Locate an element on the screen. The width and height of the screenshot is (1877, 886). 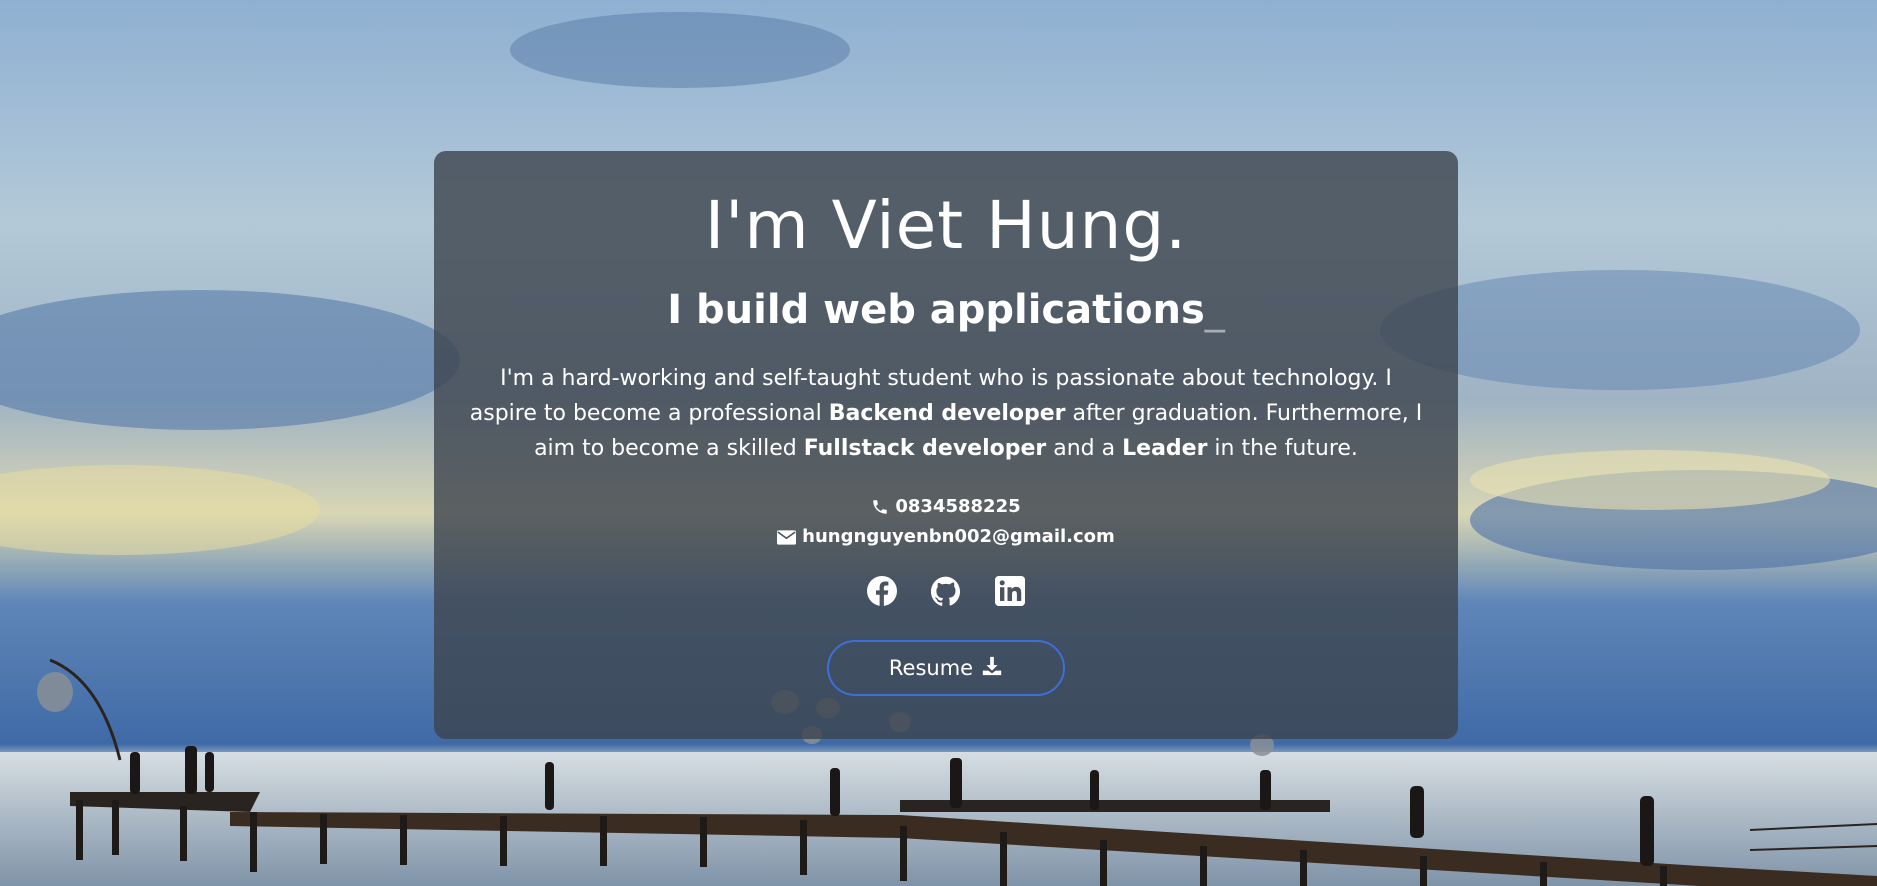
email-row: hungnguyenbn002@gmail.com is located at coordinates (946, 537).